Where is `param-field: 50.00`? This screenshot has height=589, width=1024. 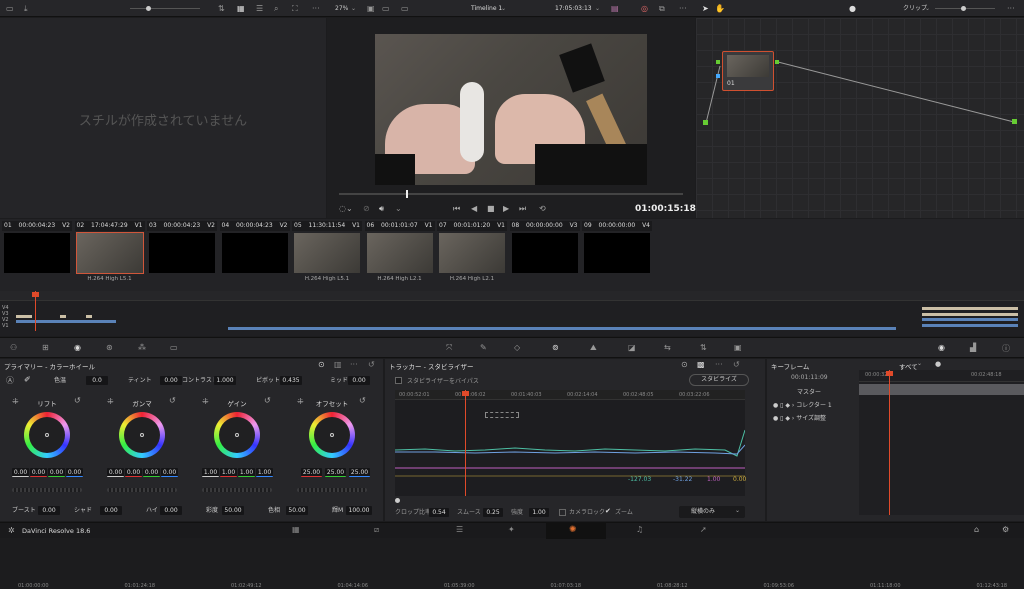 param-field: 50.00 is located at coordinates (233, 510).